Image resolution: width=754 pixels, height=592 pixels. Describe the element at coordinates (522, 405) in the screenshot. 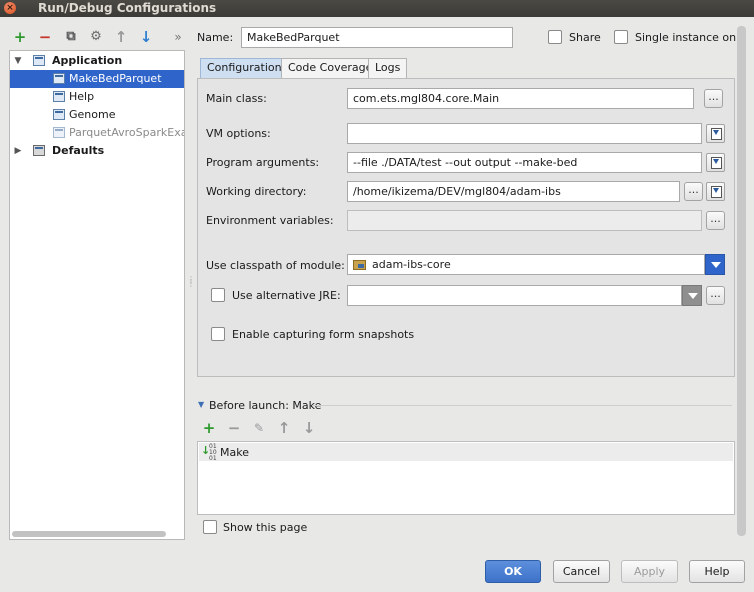

I see `before-launch-divider` at that location.